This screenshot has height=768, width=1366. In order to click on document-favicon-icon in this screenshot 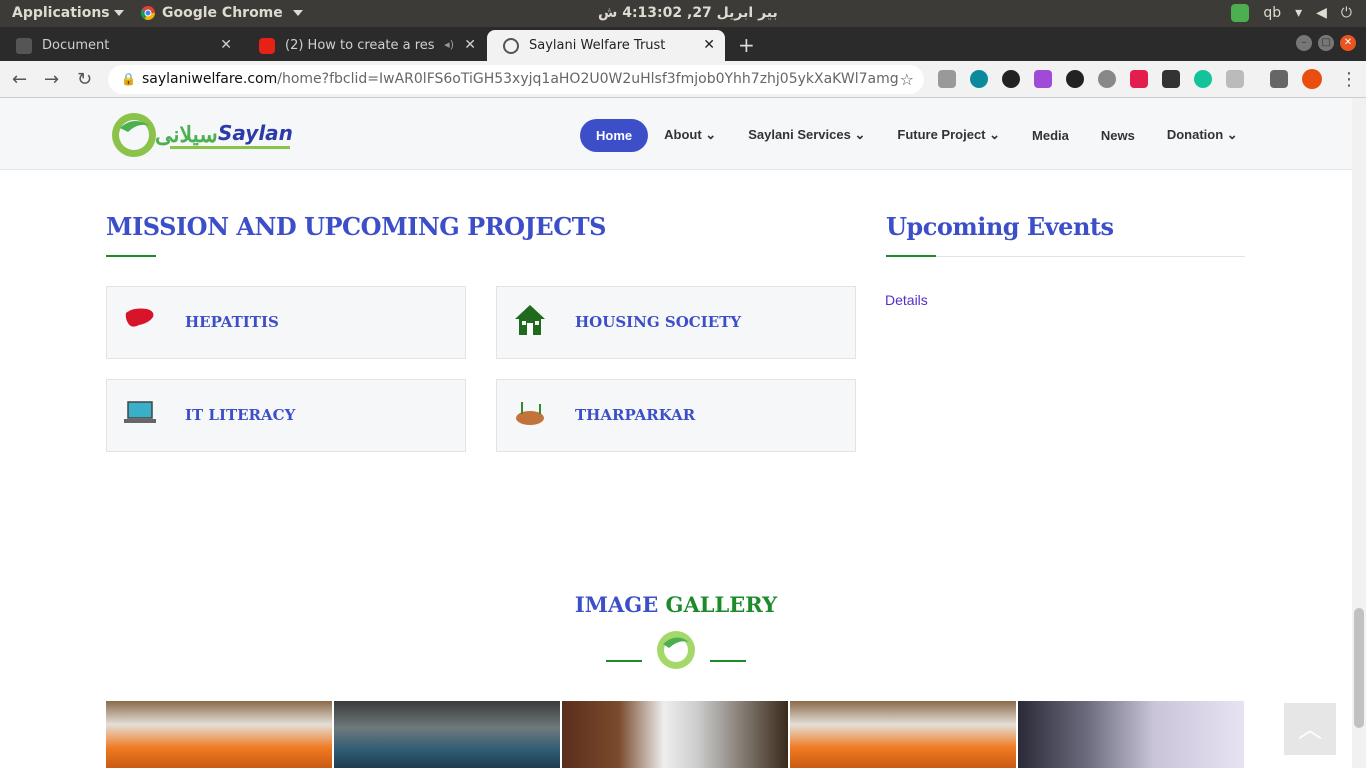, I will do `click(24, 45)`.